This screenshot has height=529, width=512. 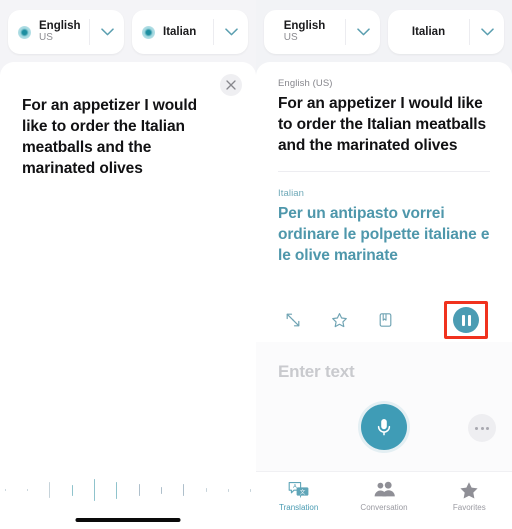 What do you see at coordinates (293, 320) in the screenshot?
I see `expand-arrows-icon` at bounding box center [293, 320].